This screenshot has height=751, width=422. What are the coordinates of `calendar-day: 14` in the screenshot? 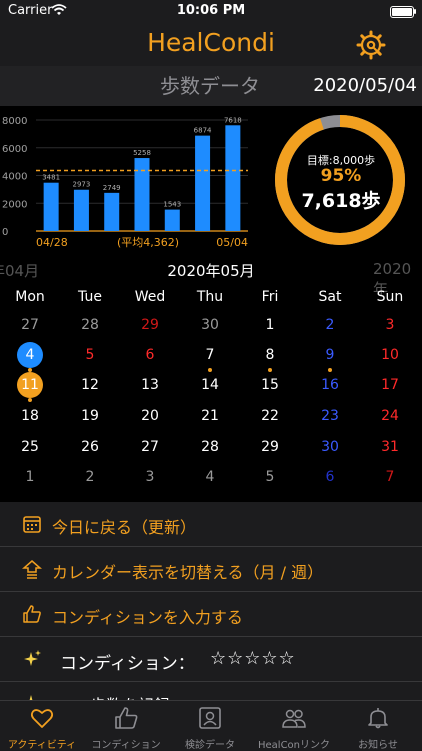 It's located at (210, 385).